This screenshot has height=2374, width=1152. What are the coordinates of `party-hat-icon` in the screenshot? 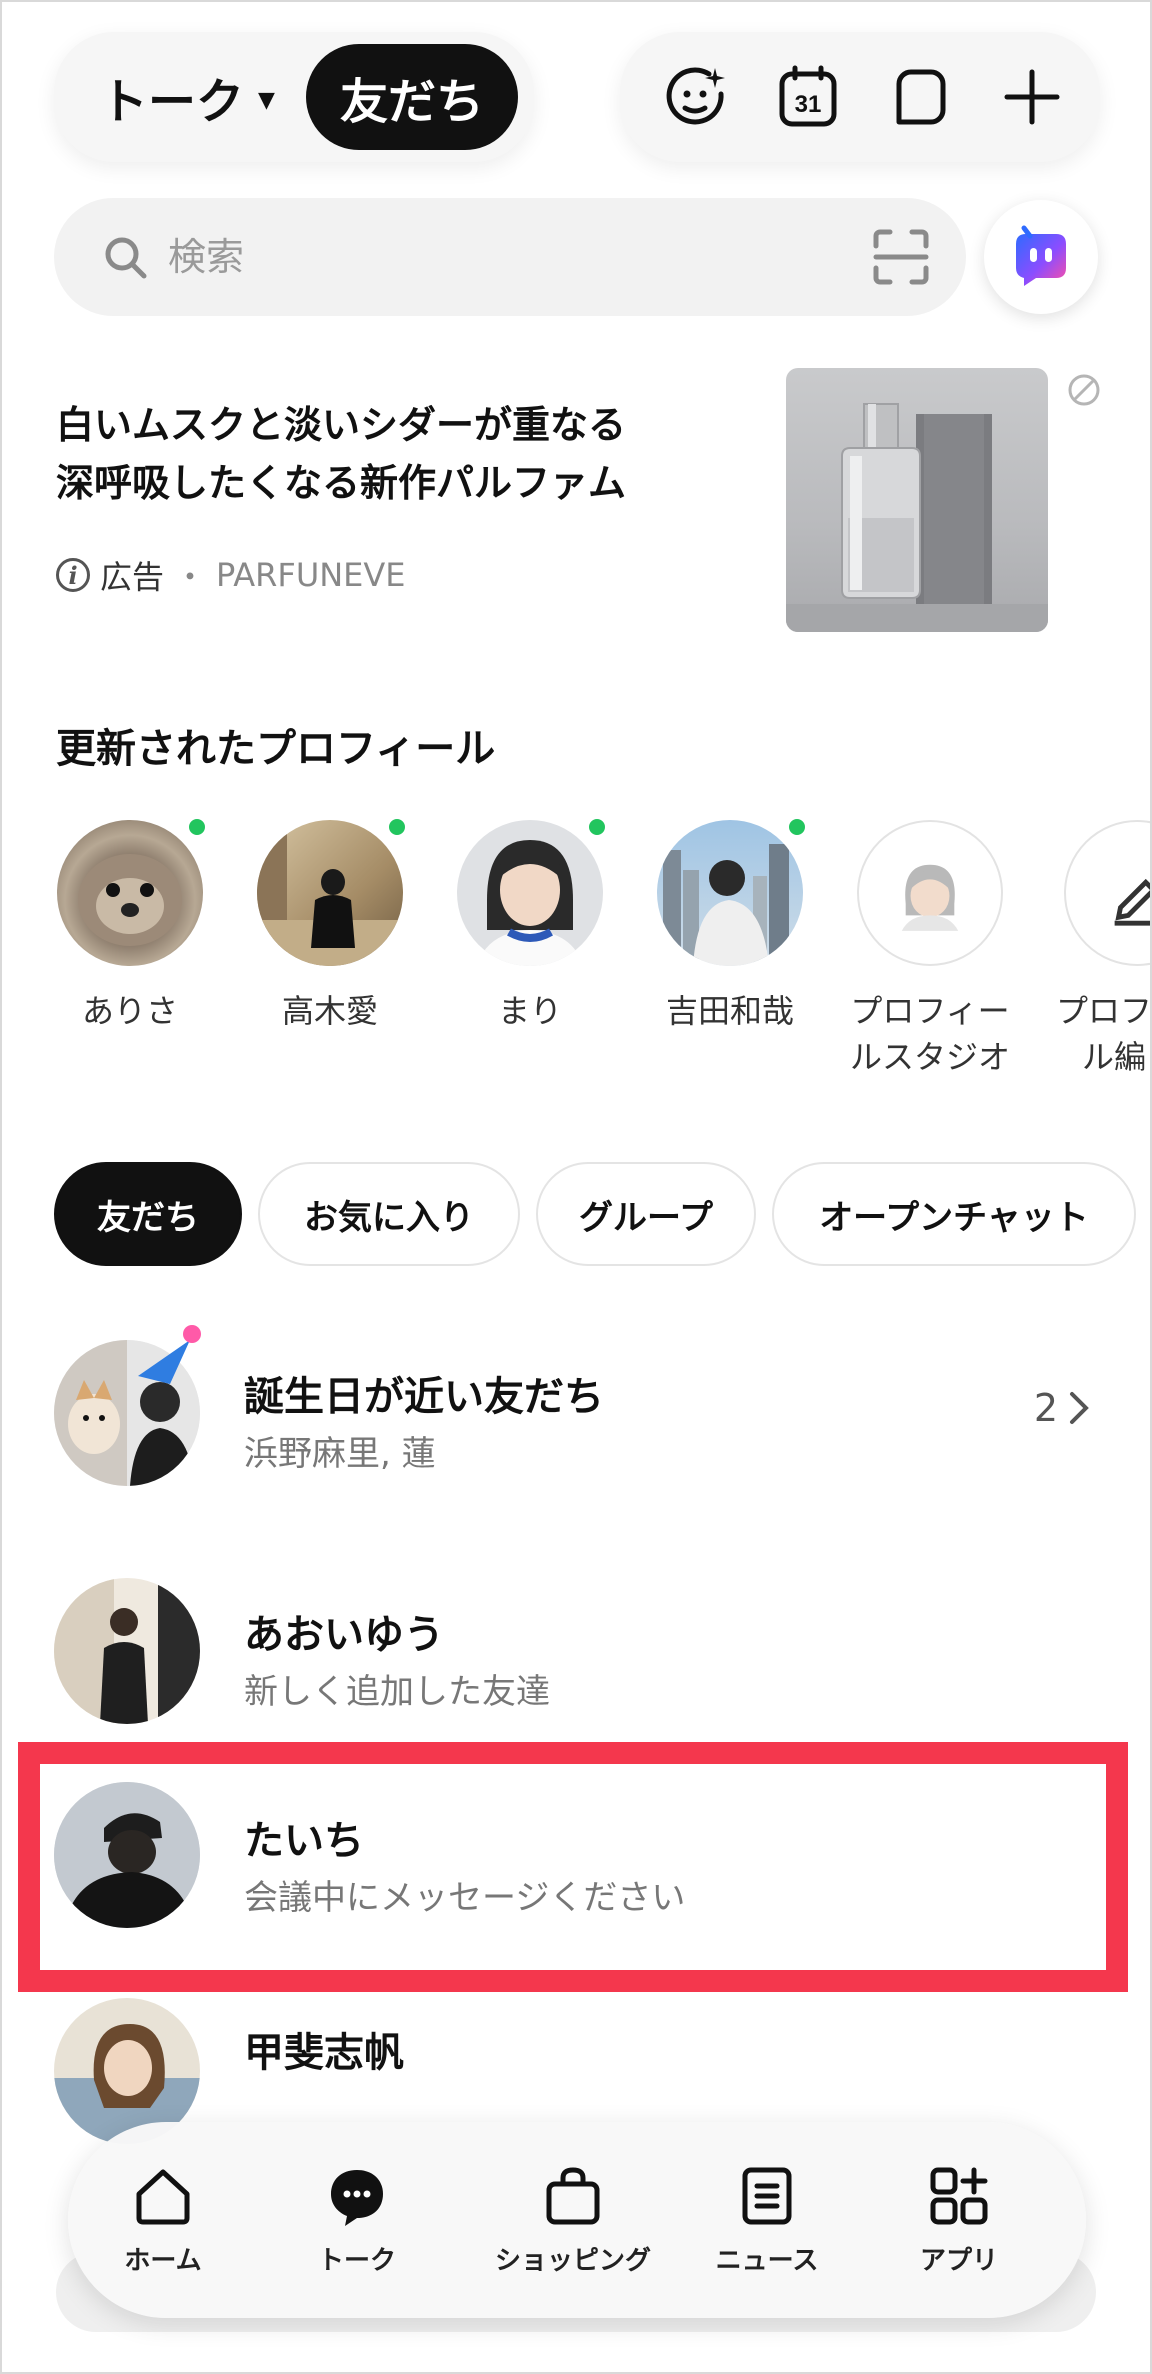 It's located at (169, 1354).